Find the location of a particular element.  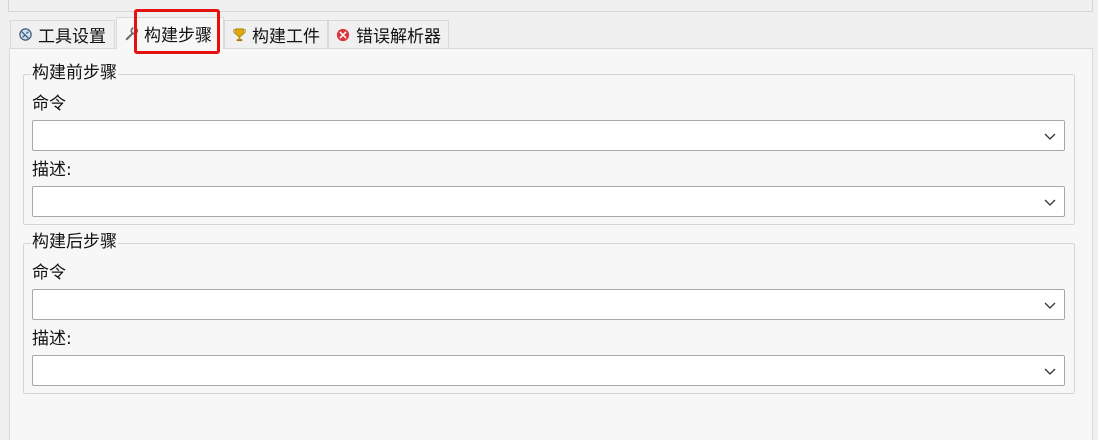

tab-error-parsers: 错误解析器 is located at coordinates (388, 34).